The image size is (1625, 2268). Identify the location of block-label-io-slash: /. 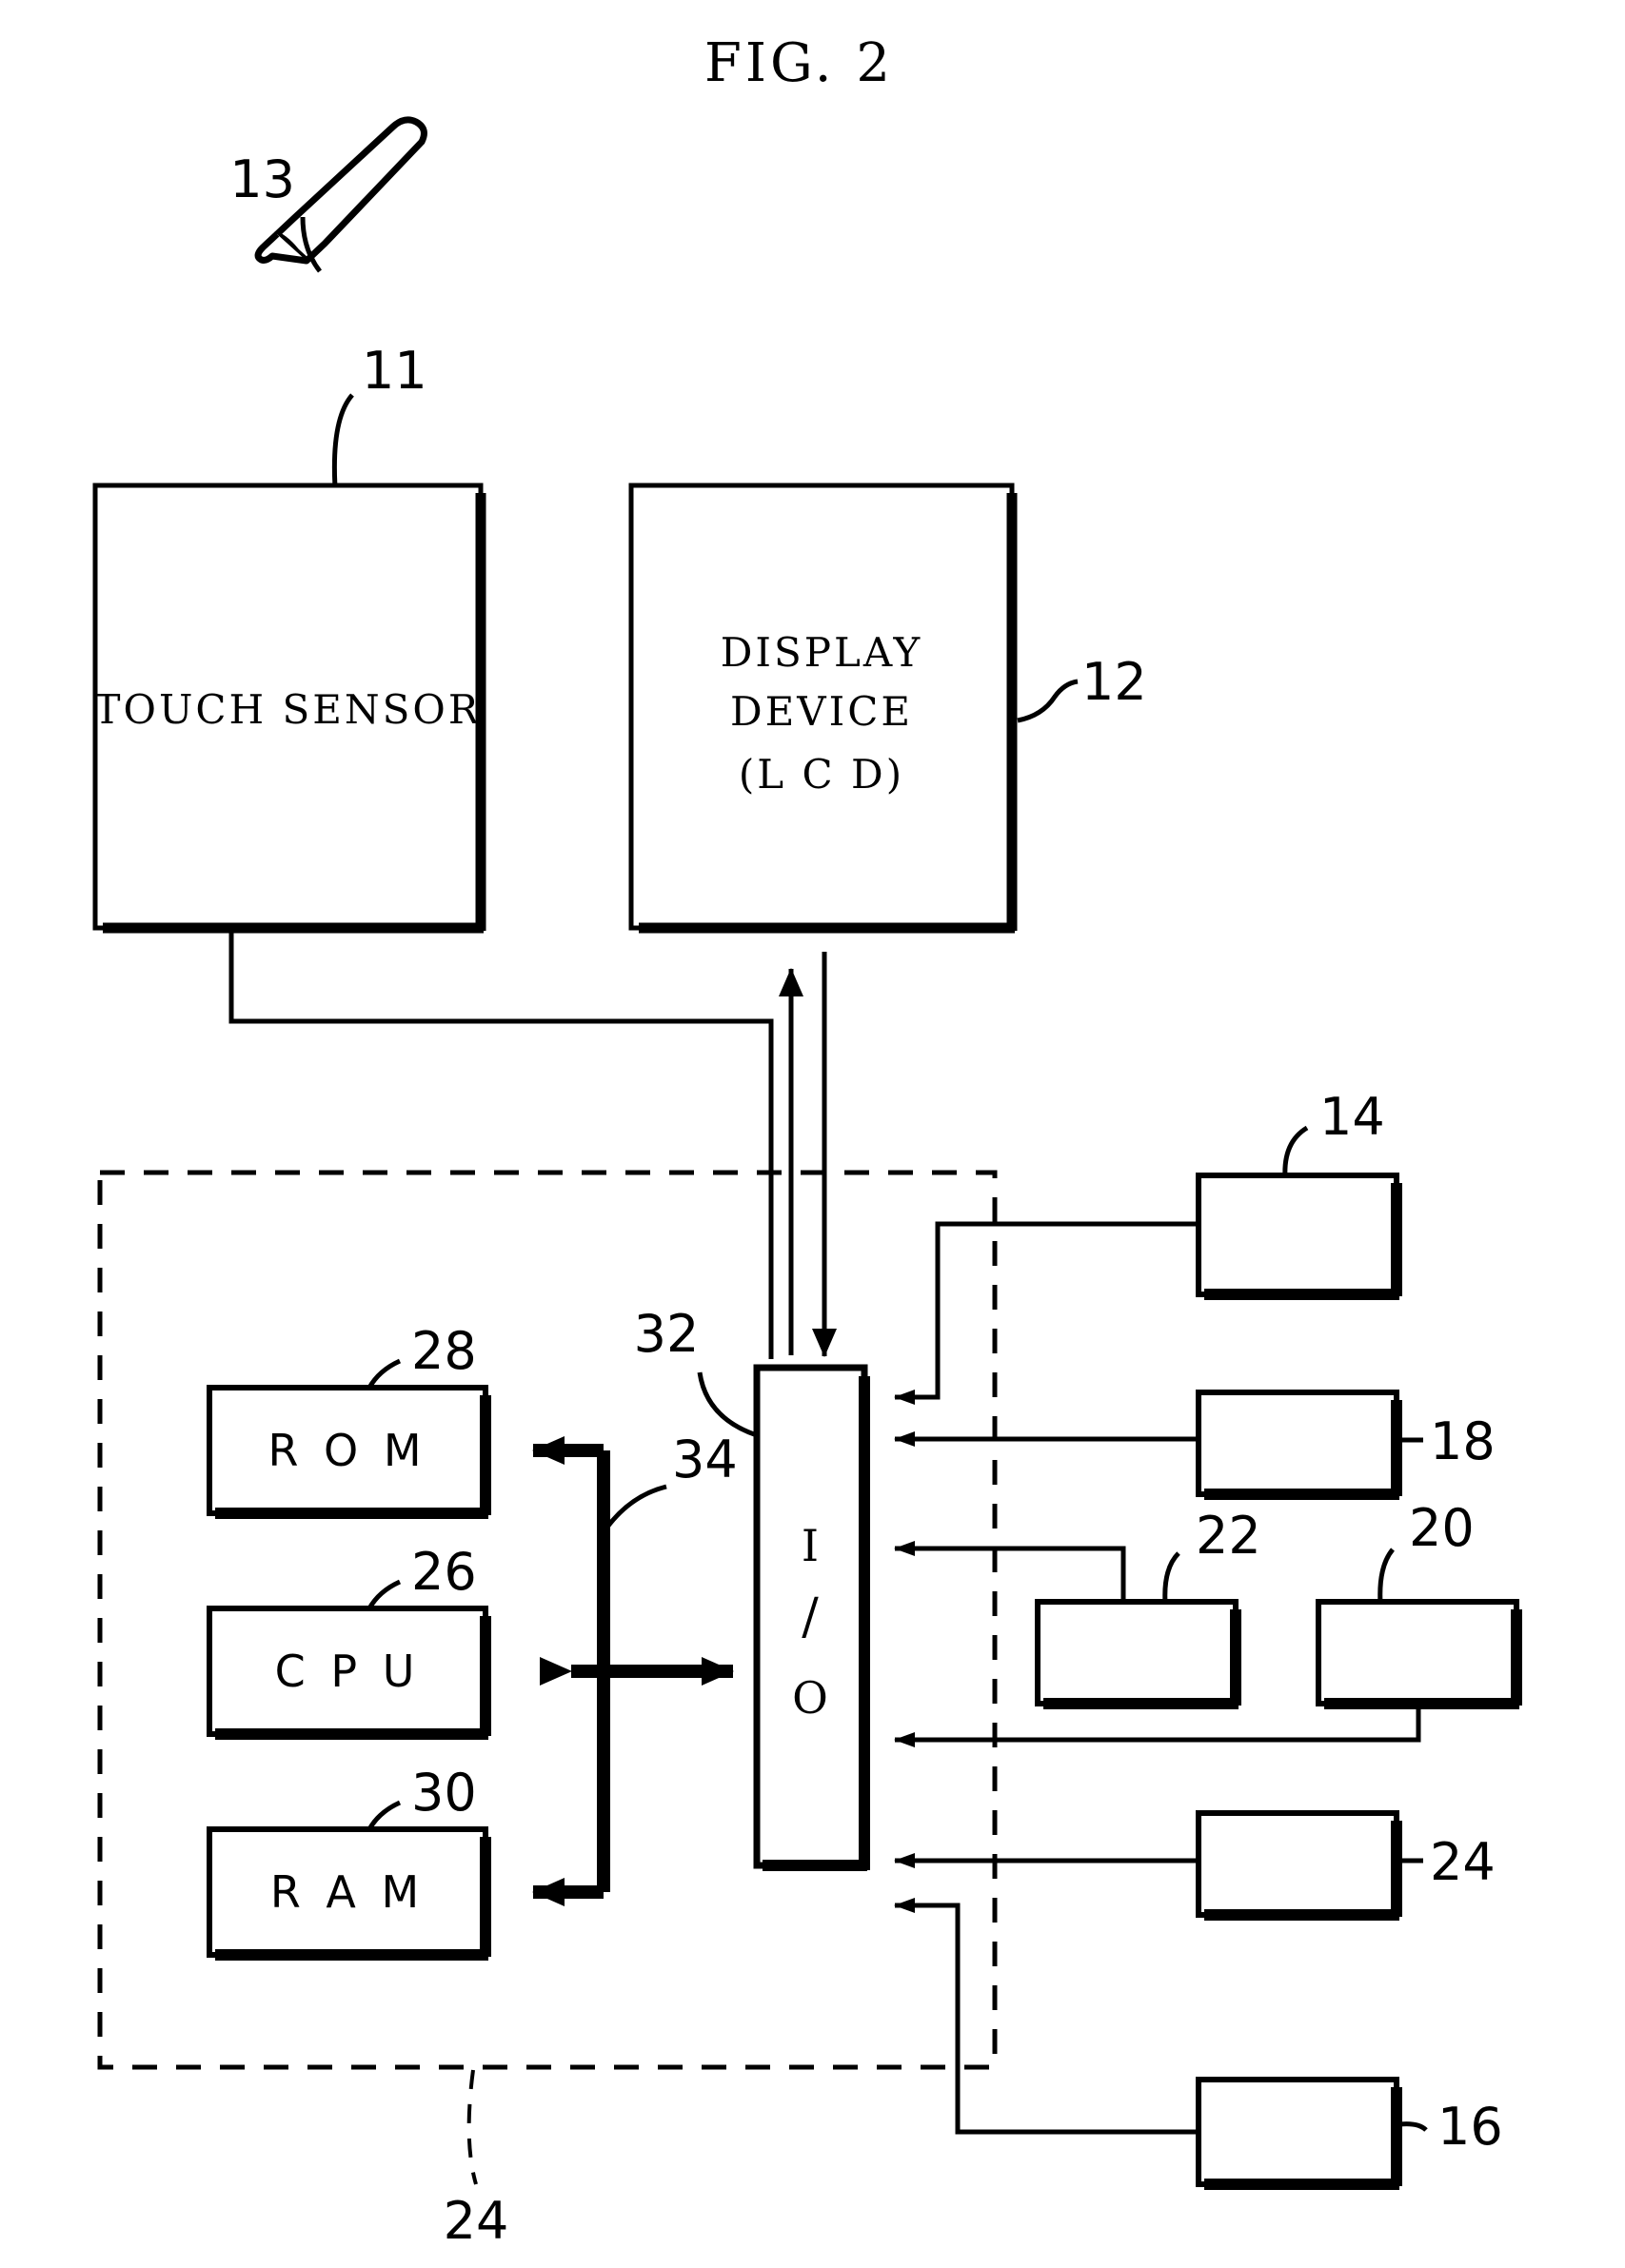
(811, 1617).